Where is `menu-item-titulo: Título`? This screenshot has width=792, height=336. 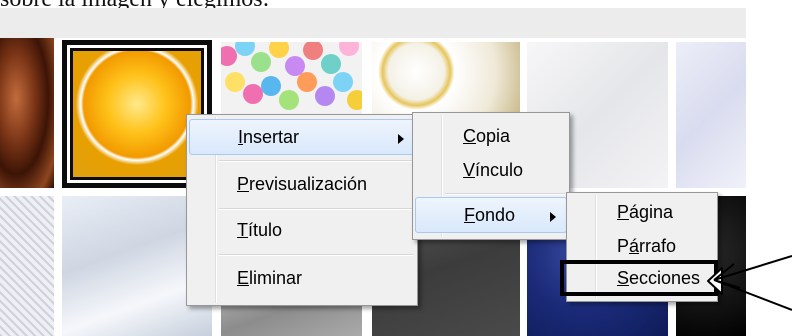 menu-item-titulo: Título is located at coordinates (302, 231).